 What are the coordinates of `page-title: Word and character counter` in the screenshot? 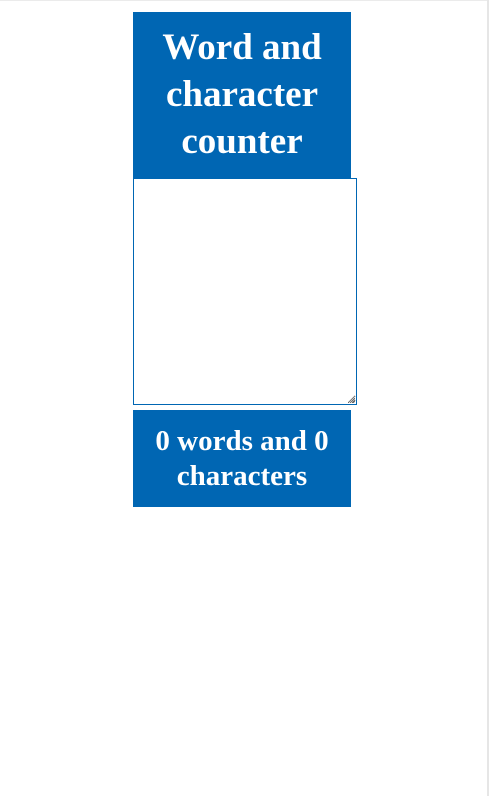 It's located at (242, 94).